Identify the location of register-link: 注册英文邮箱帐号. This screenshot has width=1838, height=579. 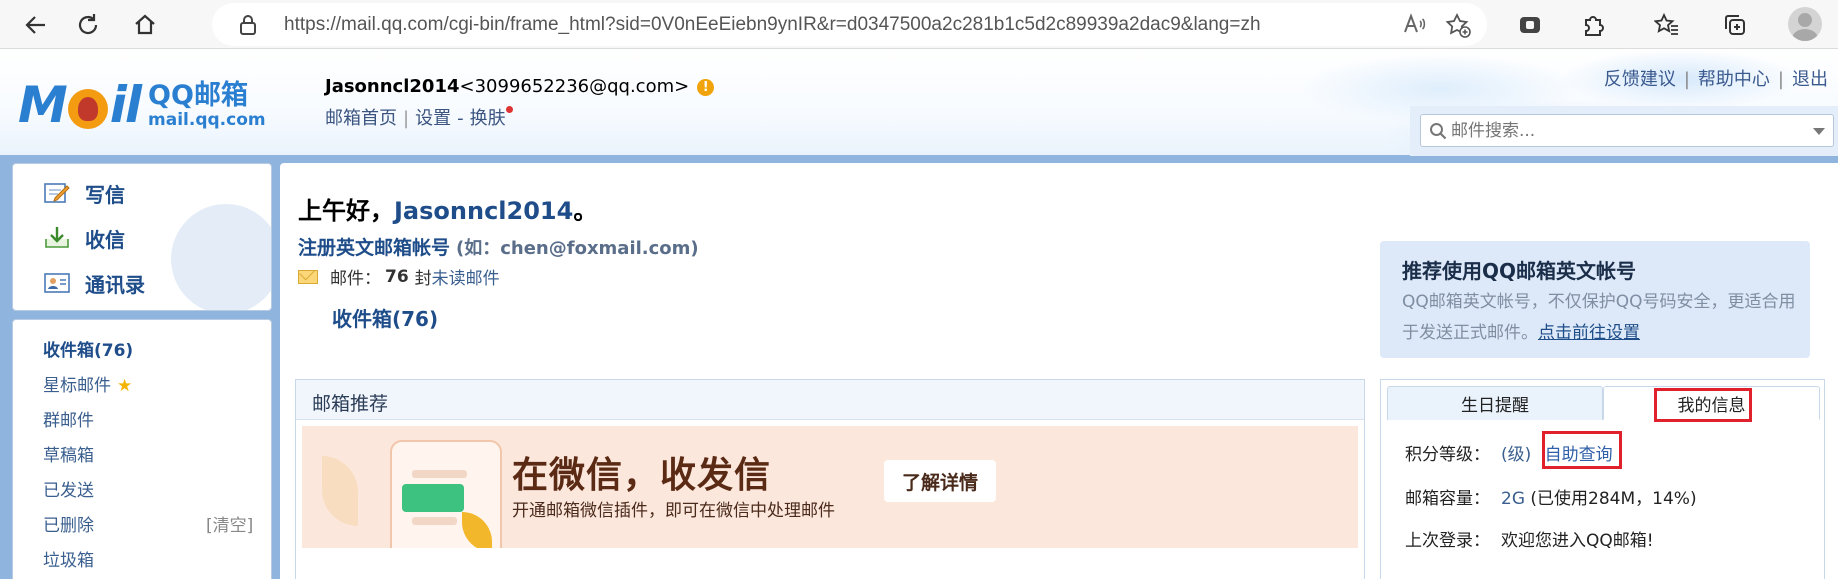
(374, 248).